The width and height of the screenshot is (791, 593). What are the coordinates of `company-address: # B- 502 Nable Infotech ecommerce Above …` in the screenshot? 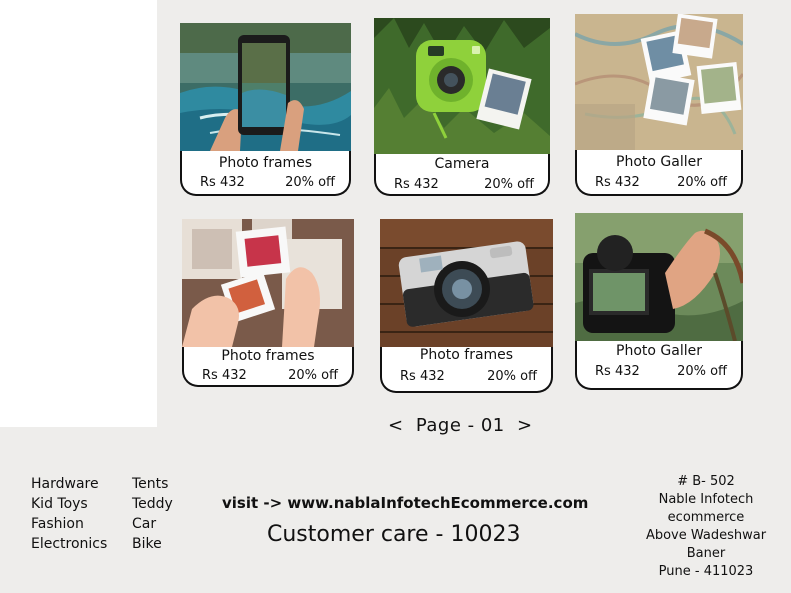 It's located at (706, 527).